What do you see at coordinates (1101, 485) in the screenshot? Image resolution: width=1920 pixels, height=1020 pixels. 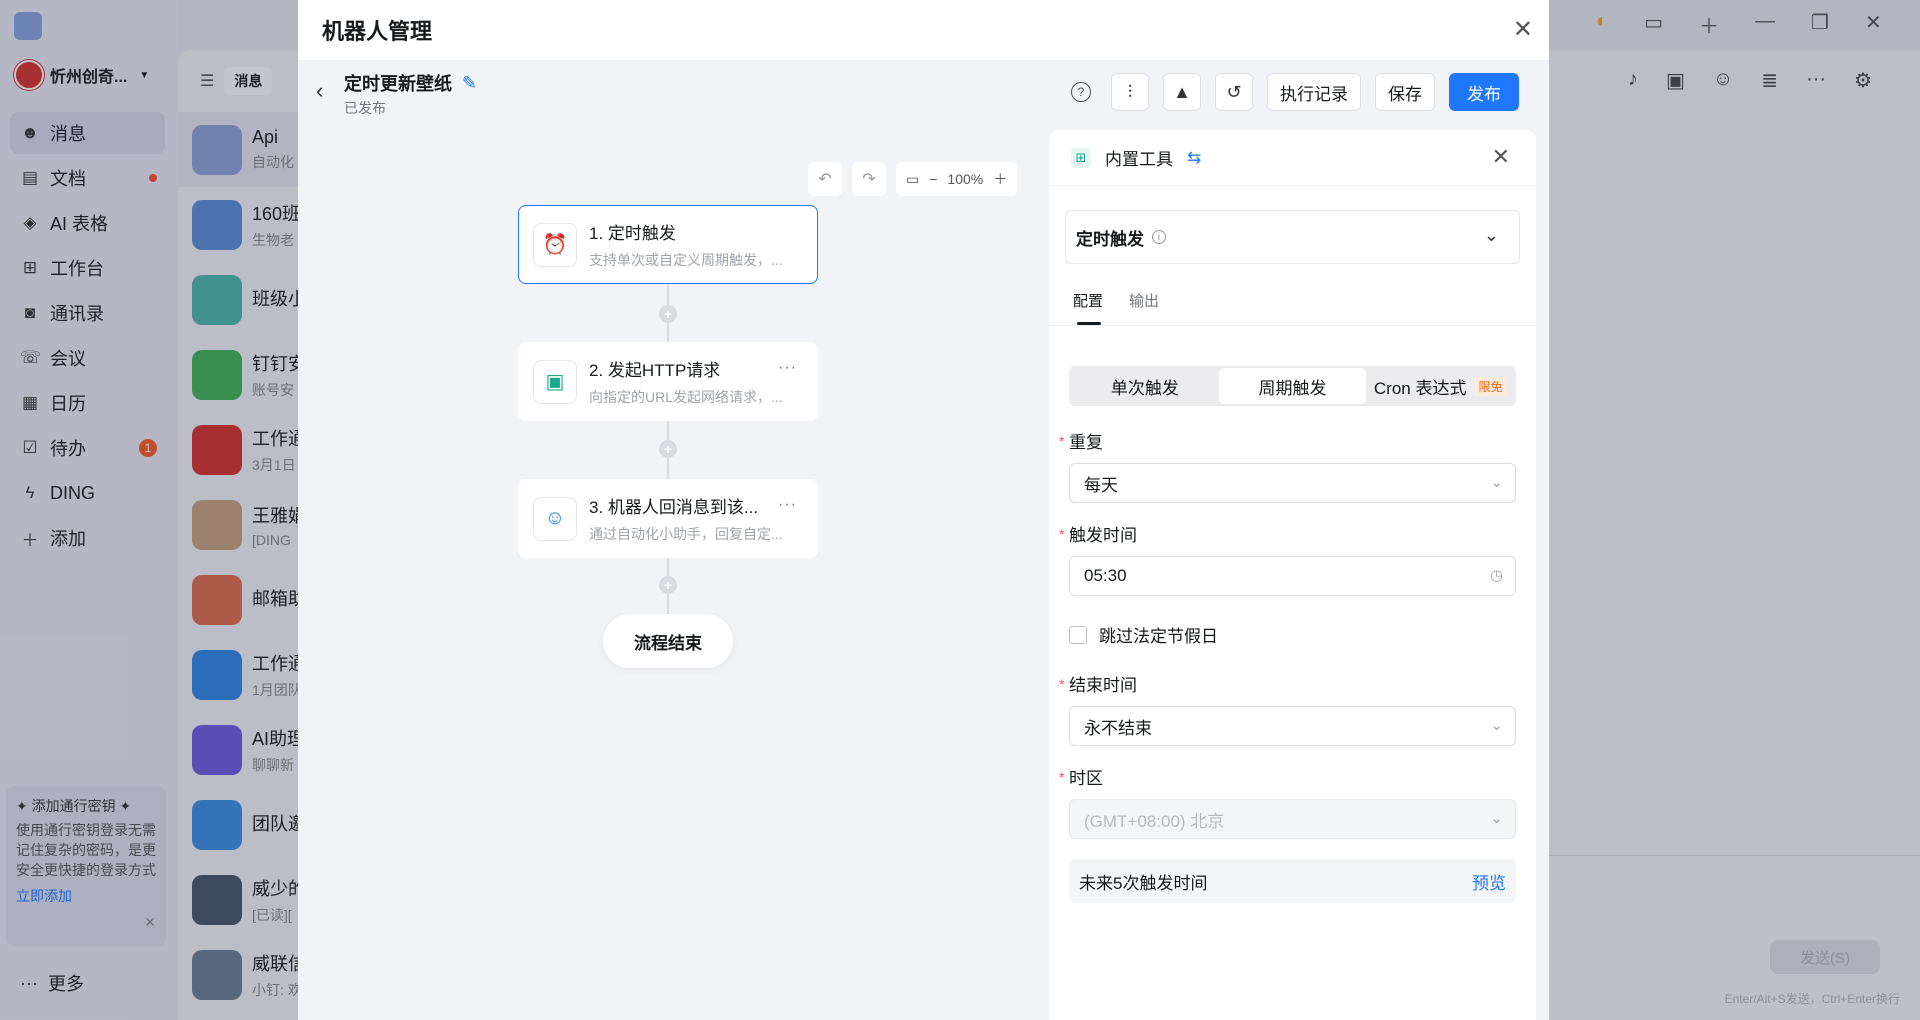 I see `repeat-value: 每天` at bounding box center [1101, 485].